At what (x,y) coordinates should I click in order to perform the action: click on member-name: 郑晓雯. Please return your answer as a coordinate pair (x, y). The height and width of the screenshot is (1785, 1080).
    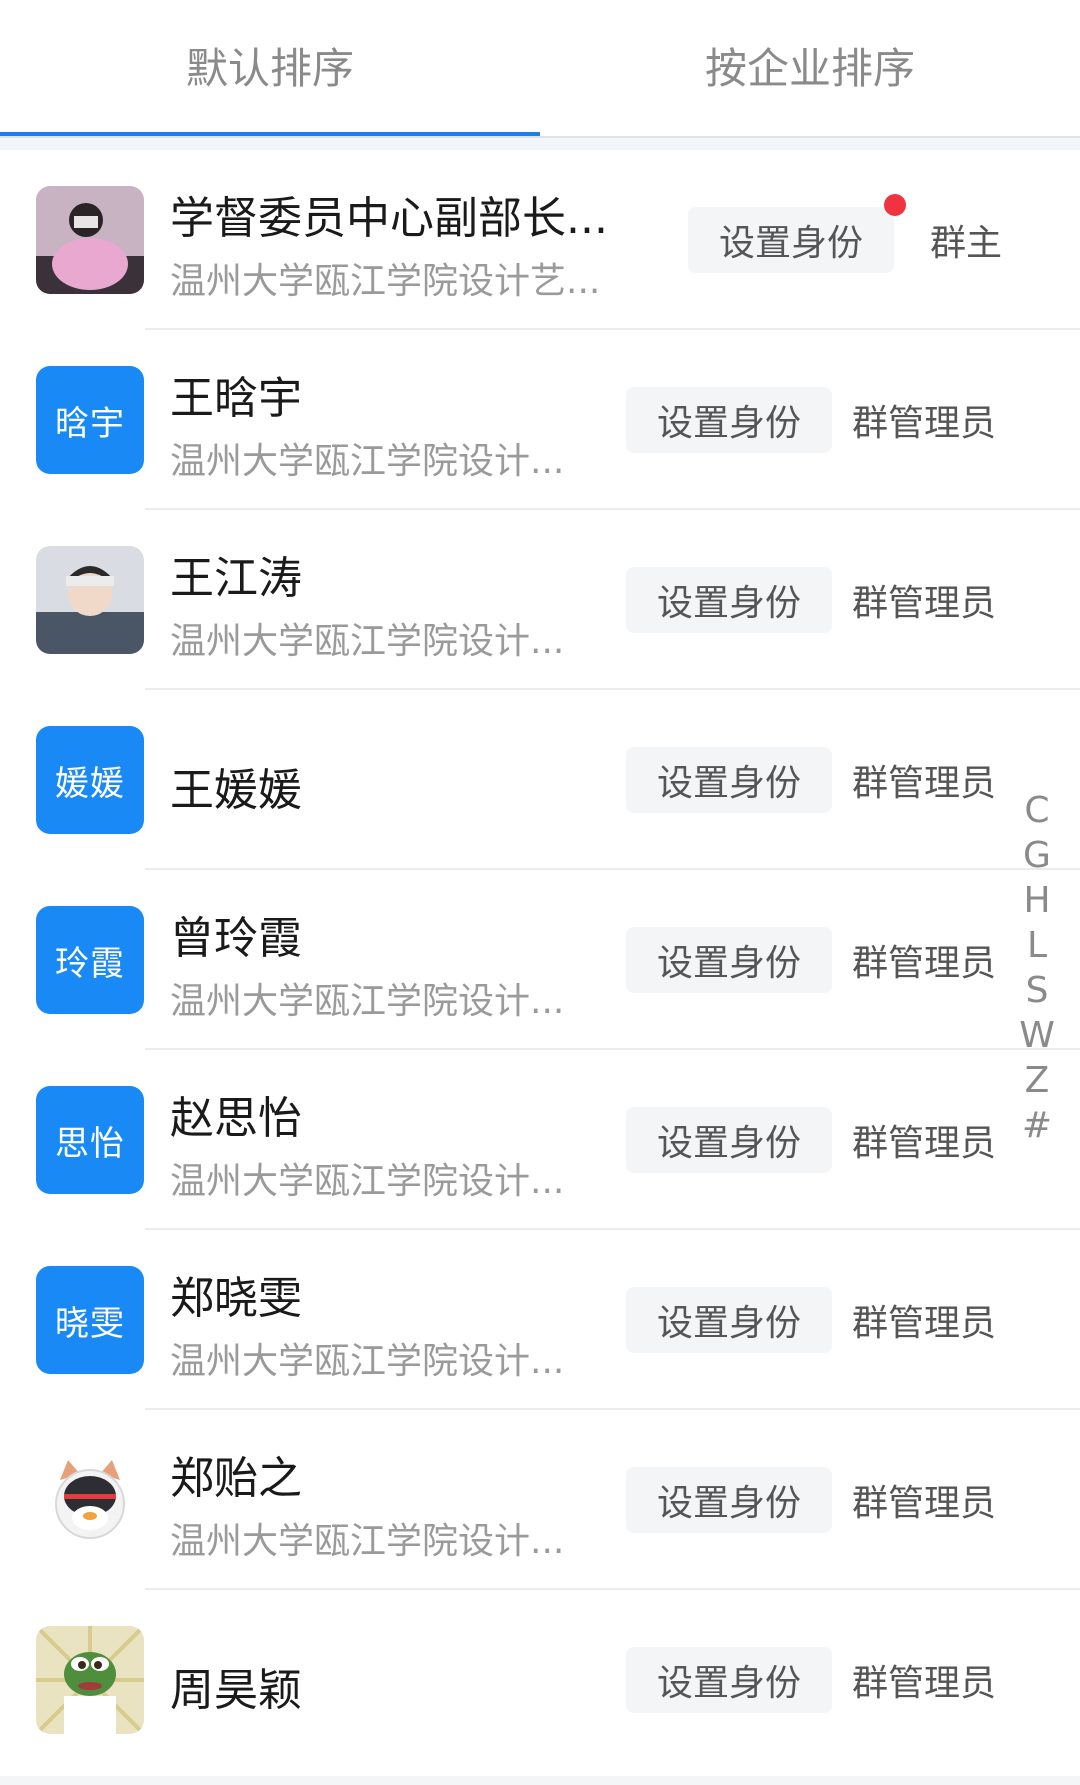
    Looking at the image, I should click on (236, 1298).